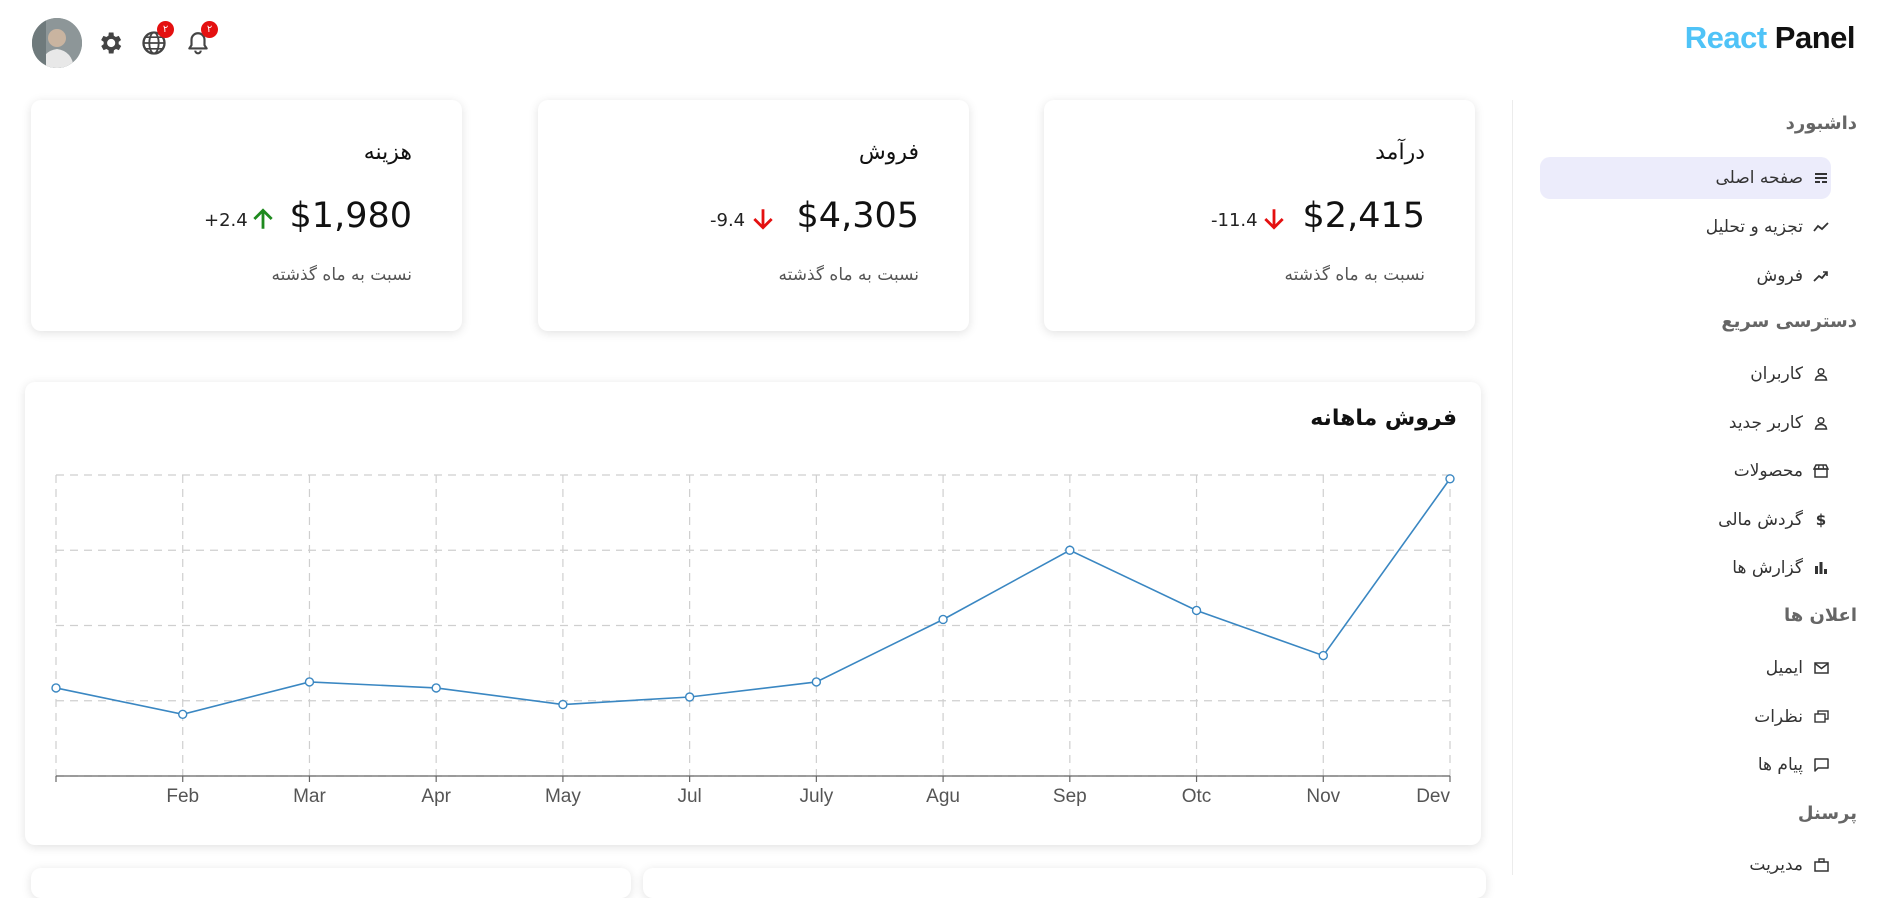 Image resolution: width=1883 pixels, height=898 pixels. What do you see at coordinates (1400, 152) in the screenshot?
I see `card-title: درآمد` at bounding box center [1400, 152].